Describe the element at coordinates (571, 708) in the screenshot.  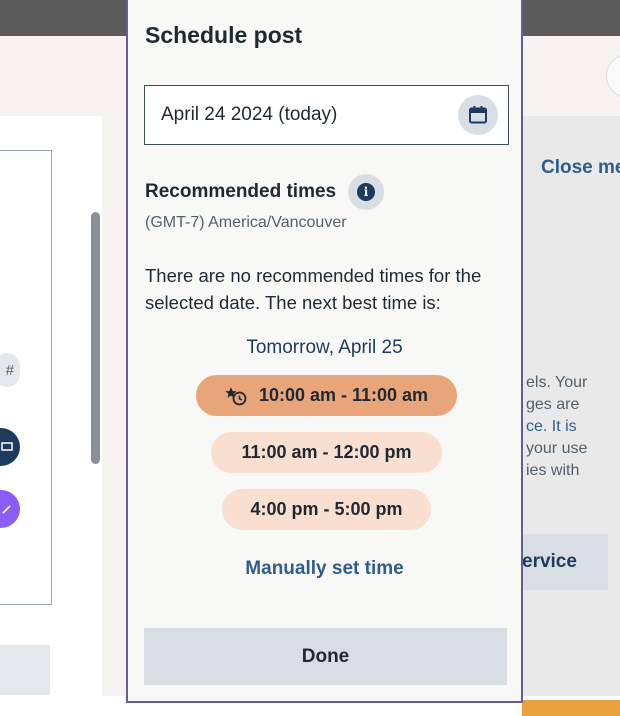
I see `bottom-accent-strip` at that location.